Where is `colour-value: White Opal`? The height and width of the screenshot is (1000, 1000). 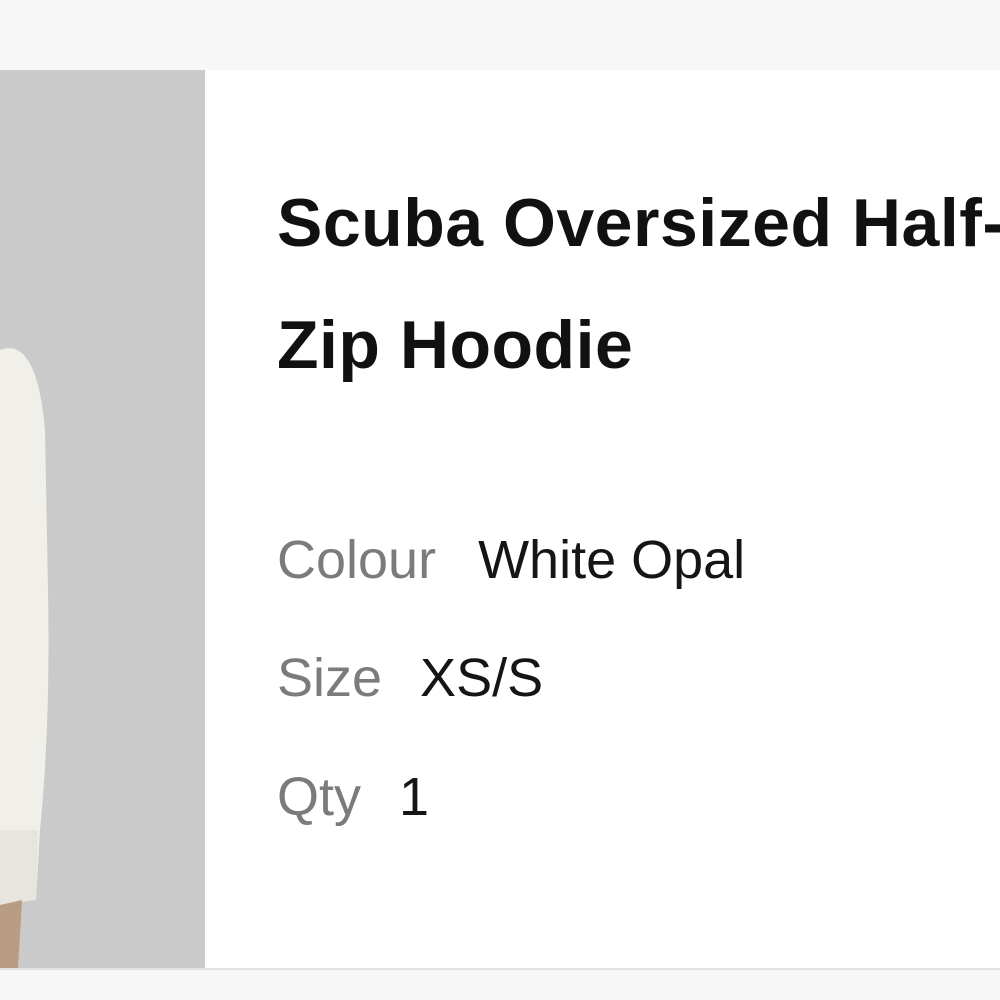
colour-value: White Opal is located at coordinates (612, 560).